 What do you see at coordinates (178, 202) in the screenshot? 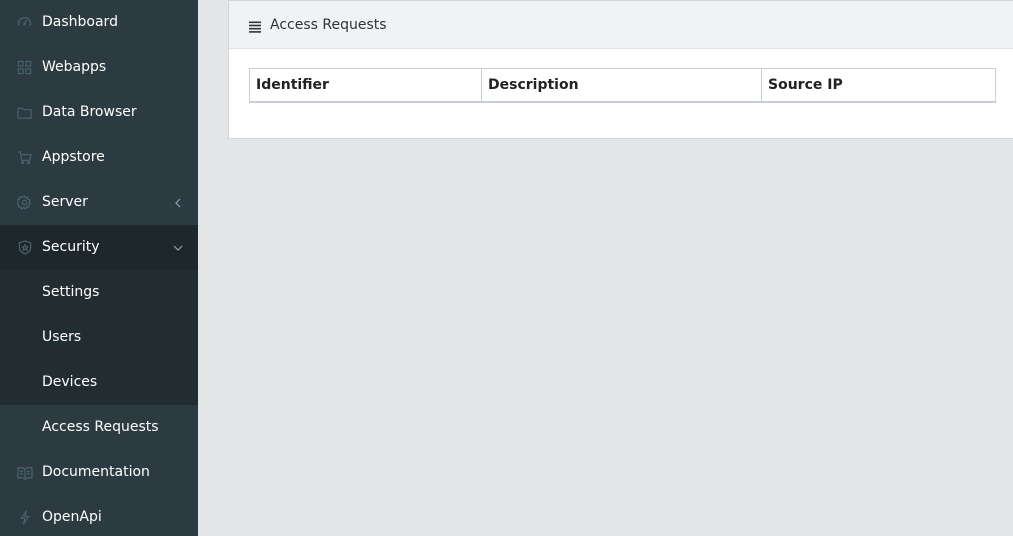
I see `chevron-left-icon` at bounding box center [178, 202].